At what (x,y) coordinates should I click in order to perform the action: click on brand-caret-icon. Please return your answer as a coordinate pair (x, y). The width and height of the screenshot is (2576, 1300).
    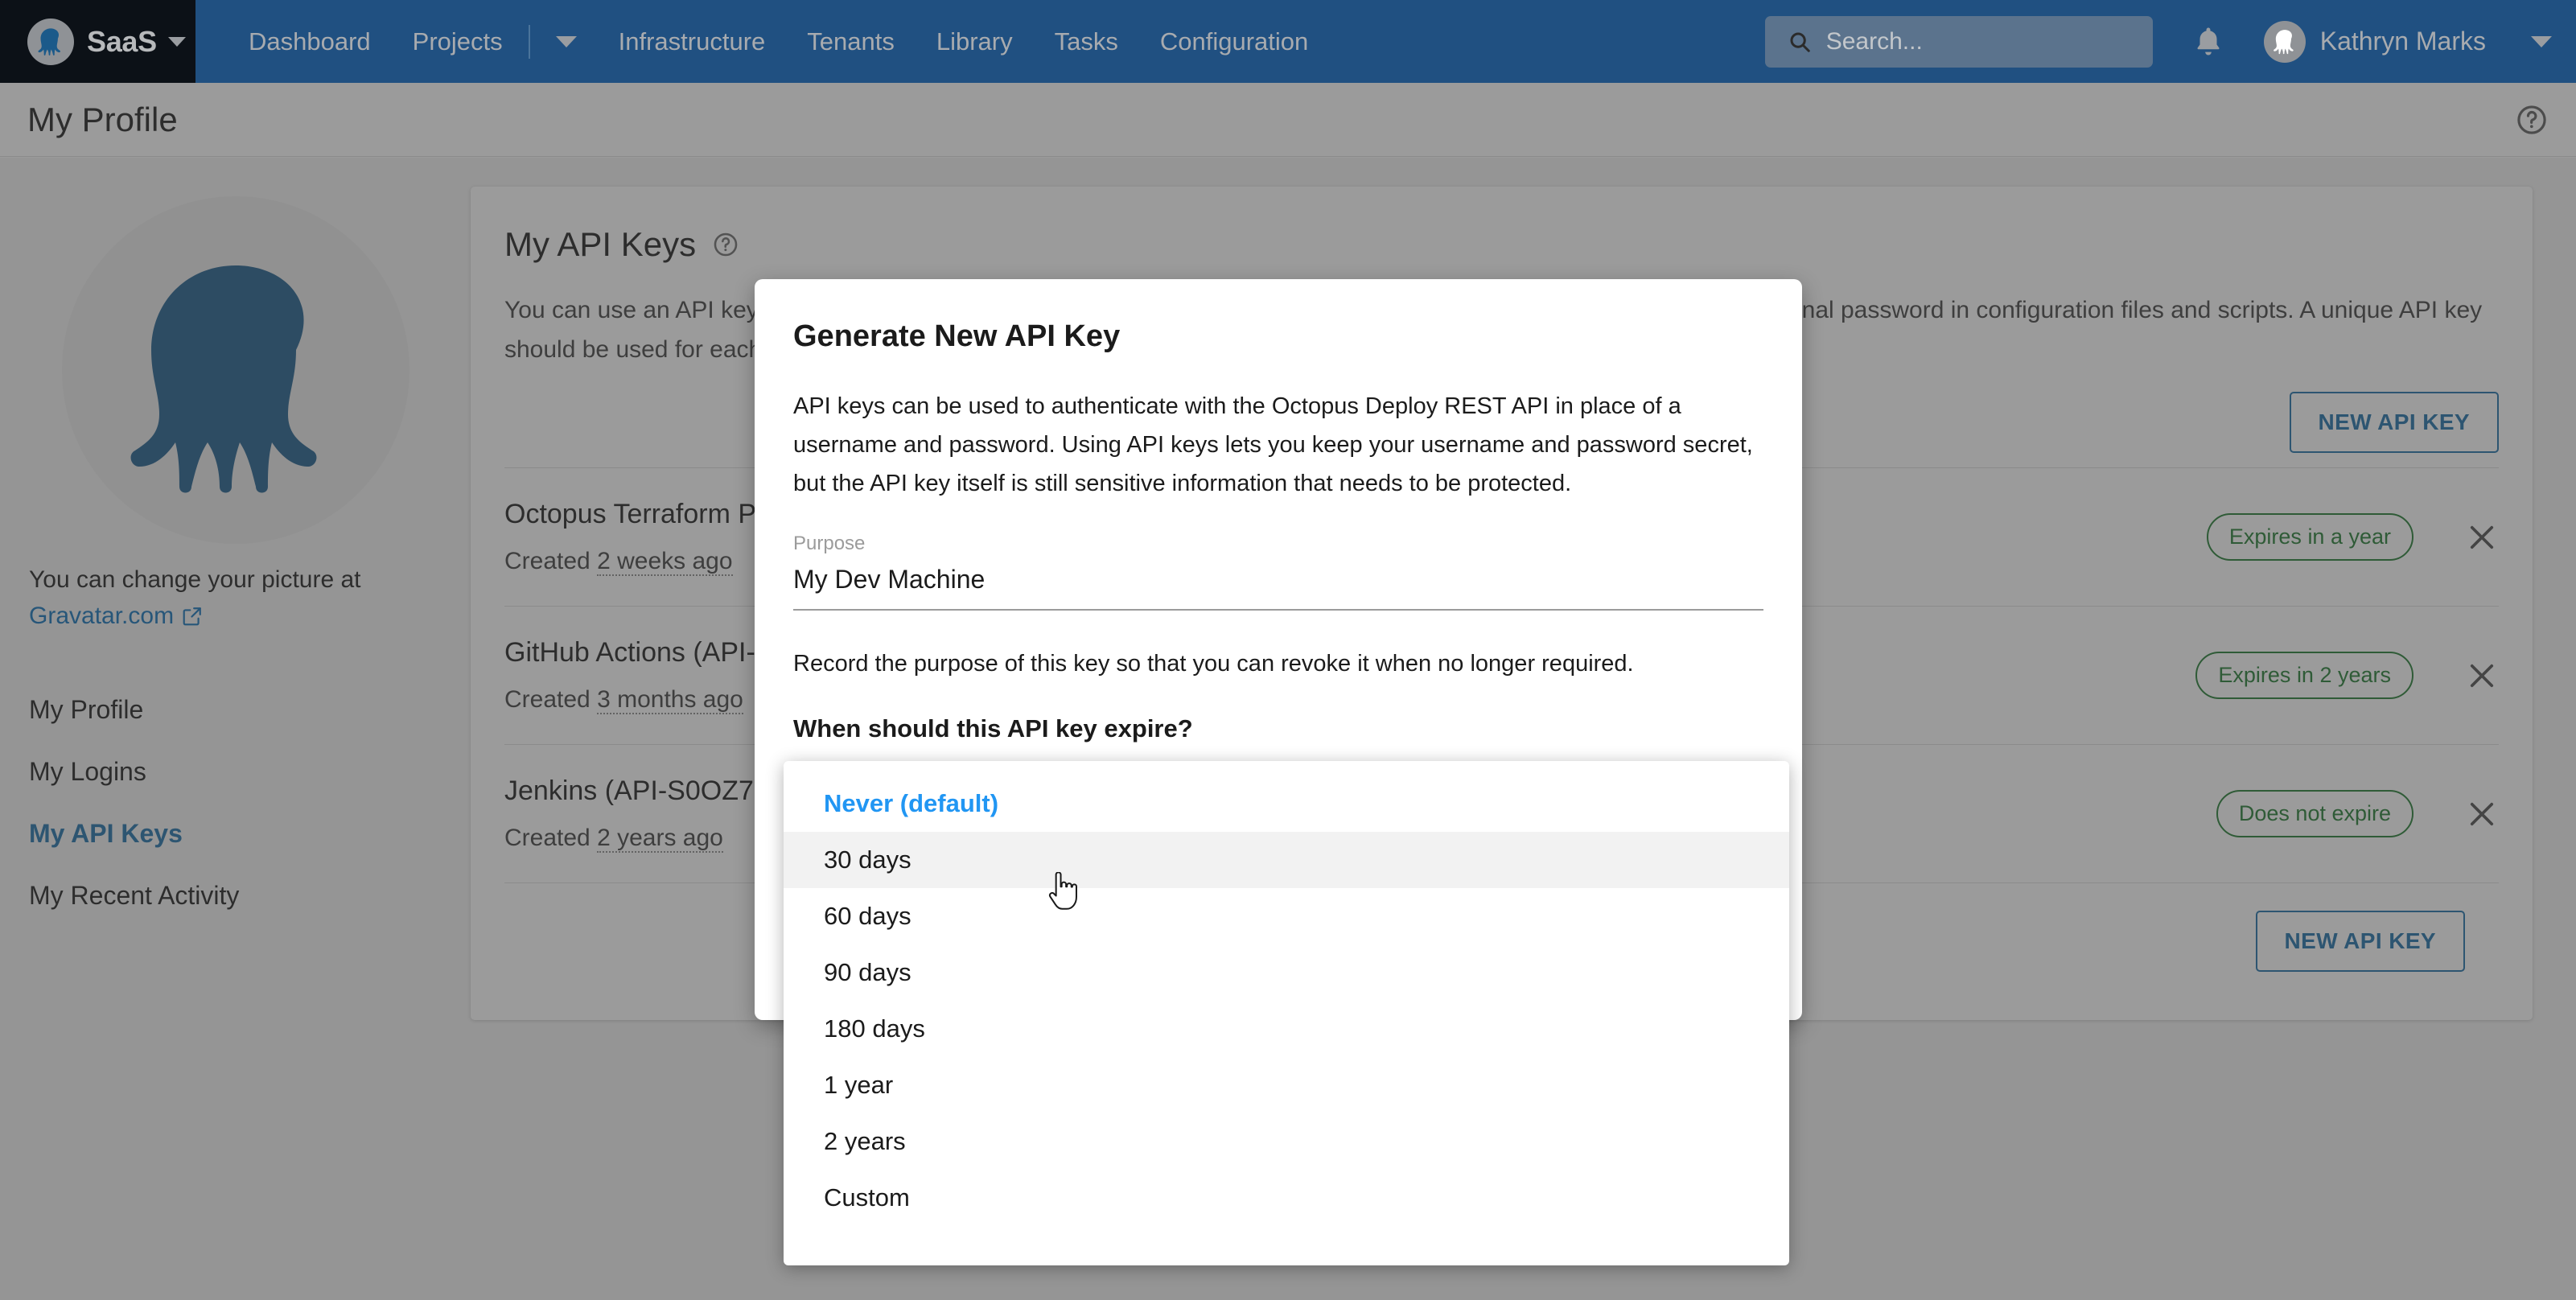
    Looking at the image, I should click on (176, 41).